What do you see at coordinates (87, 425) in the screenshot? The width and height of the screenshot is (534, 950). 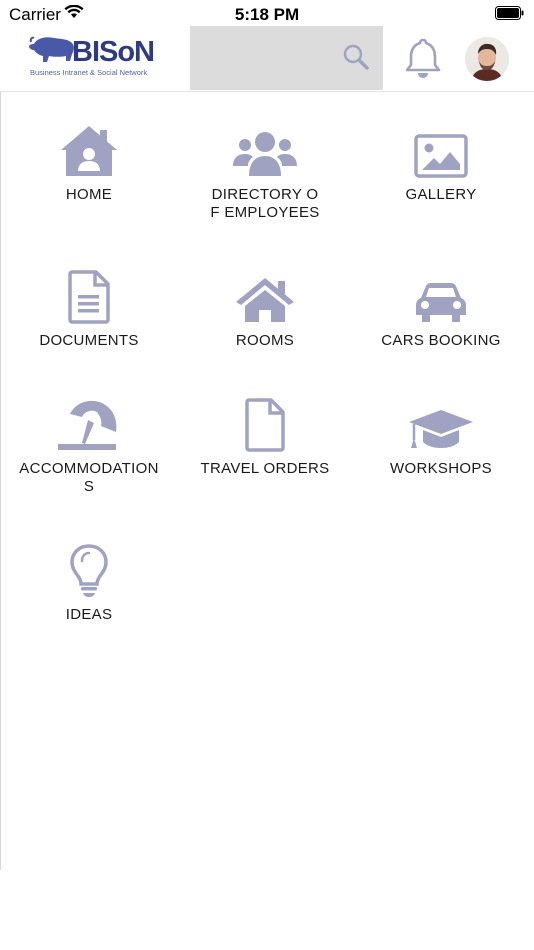 I see `beach-umbrella-icon` at bounding box center [87, 425].